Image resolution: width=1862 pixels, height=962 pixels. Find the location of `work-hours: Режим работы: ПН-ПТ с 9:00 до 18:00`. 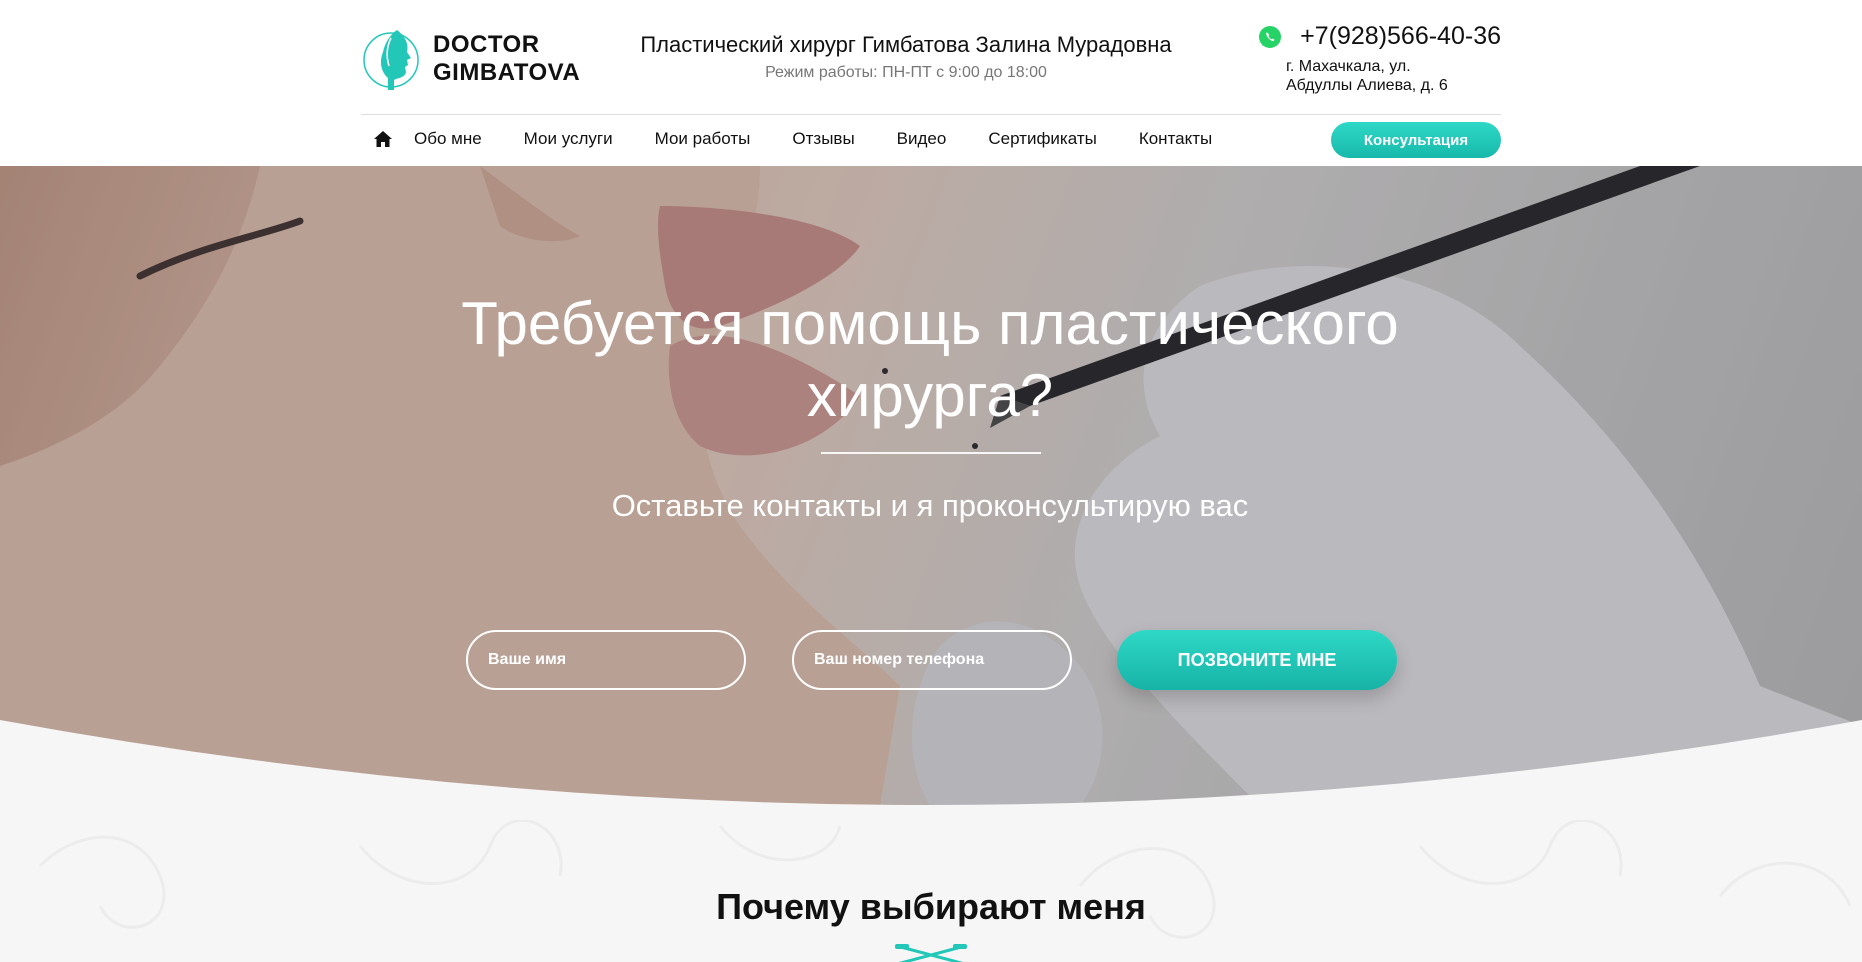

work-hours: Режим работы: ПН-ПТ с 9:00 до 18:00 is located at coordinates (906, 72).